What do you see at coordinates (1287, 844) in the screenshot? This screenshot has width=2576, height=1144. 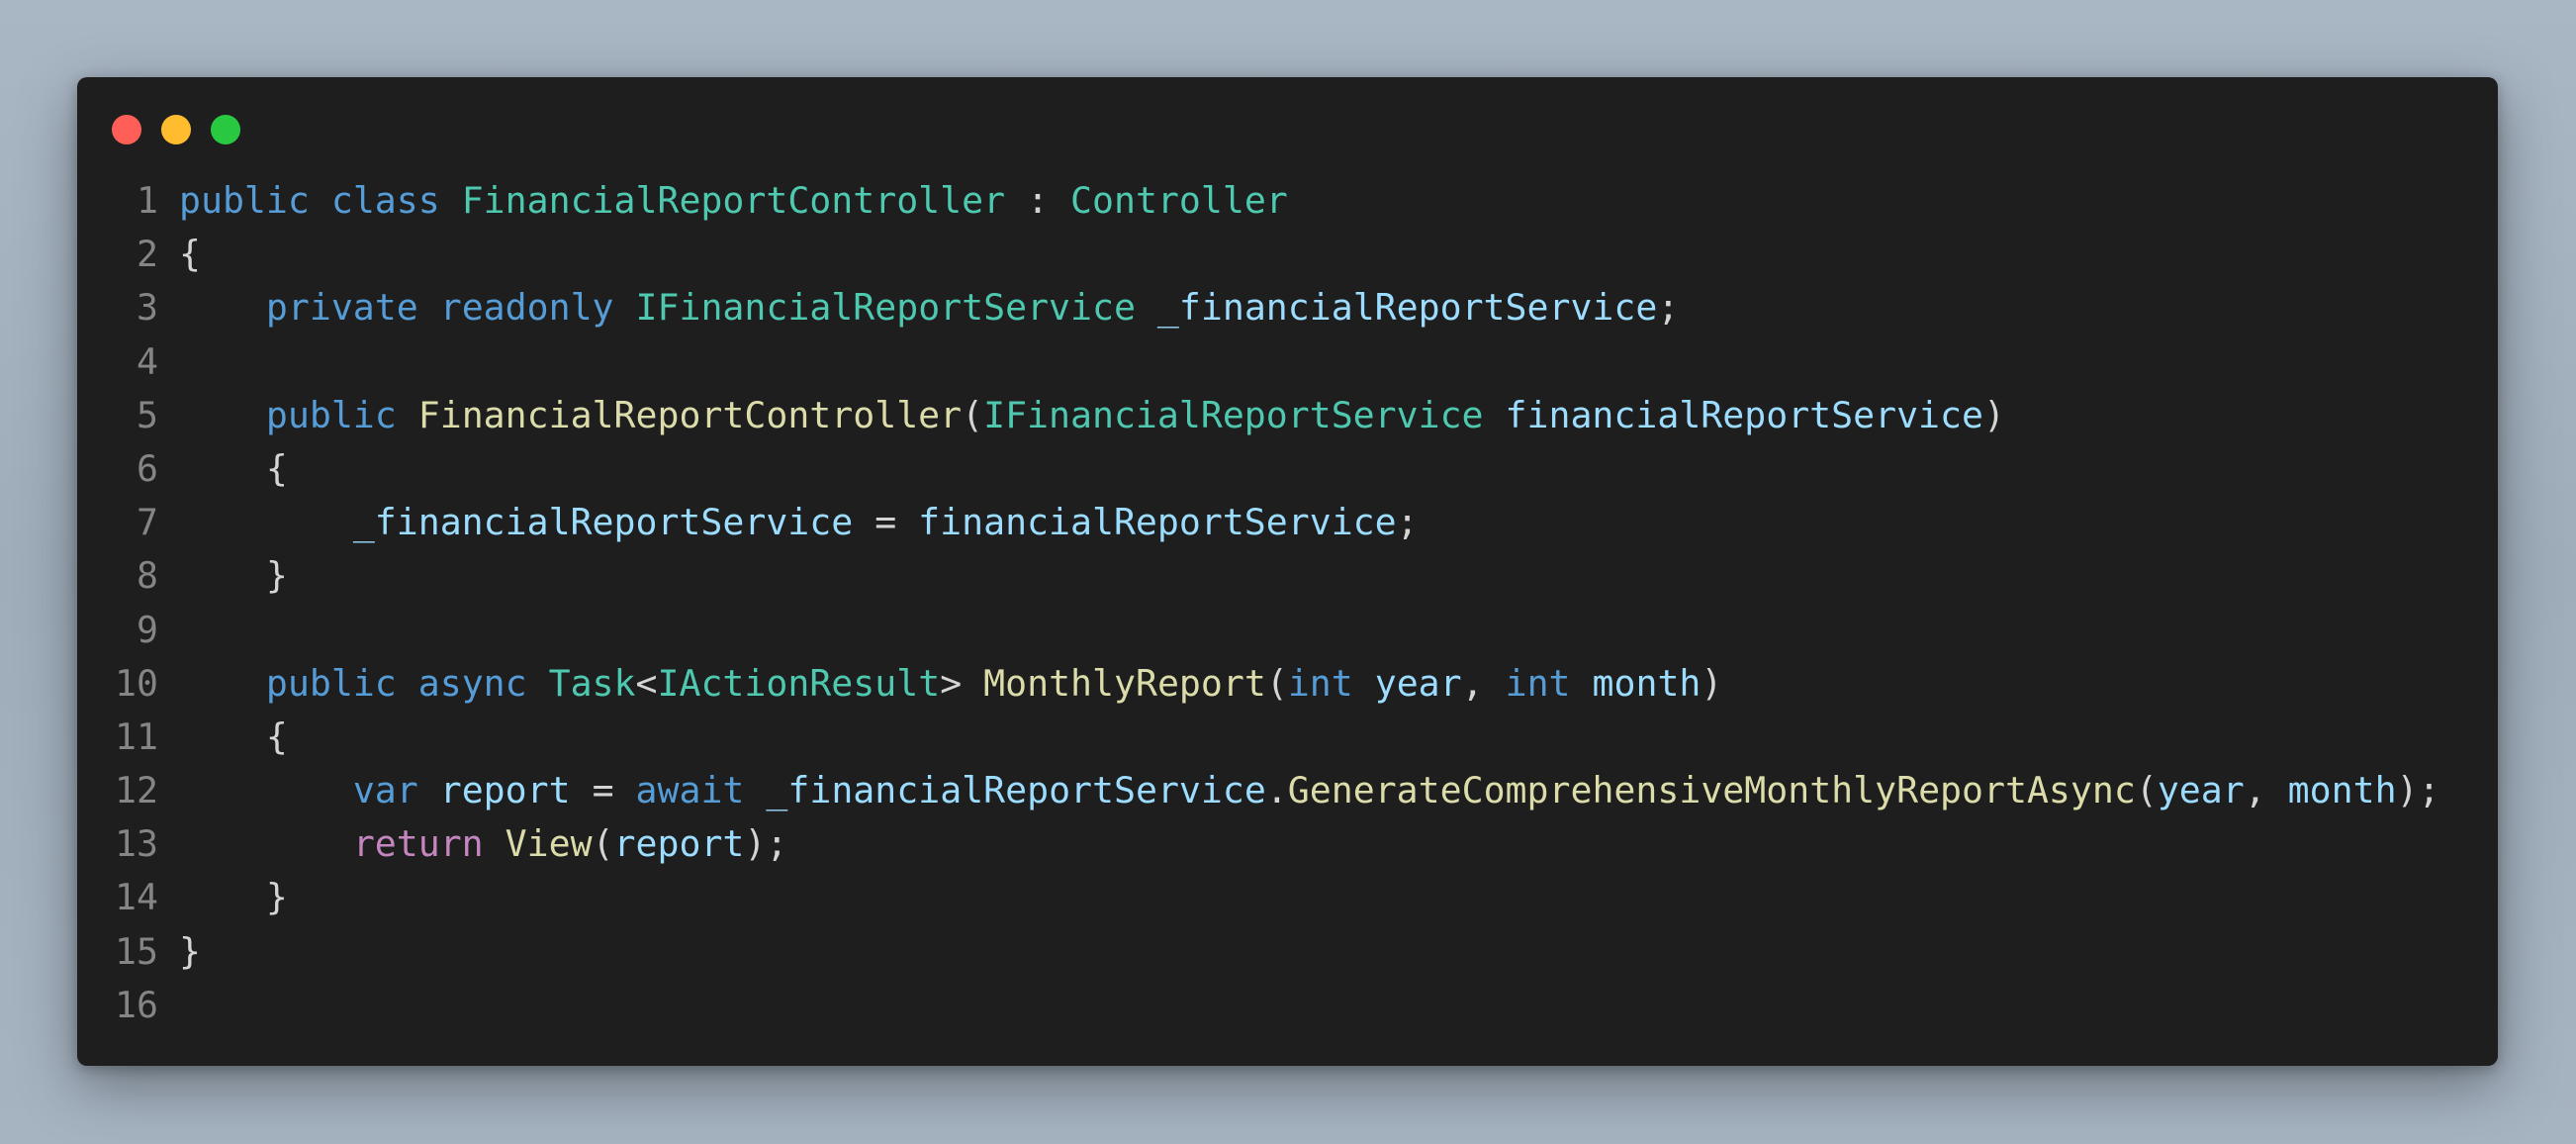 I see `code-line: 13 return View(report);` at bounding box center [1287, 844].